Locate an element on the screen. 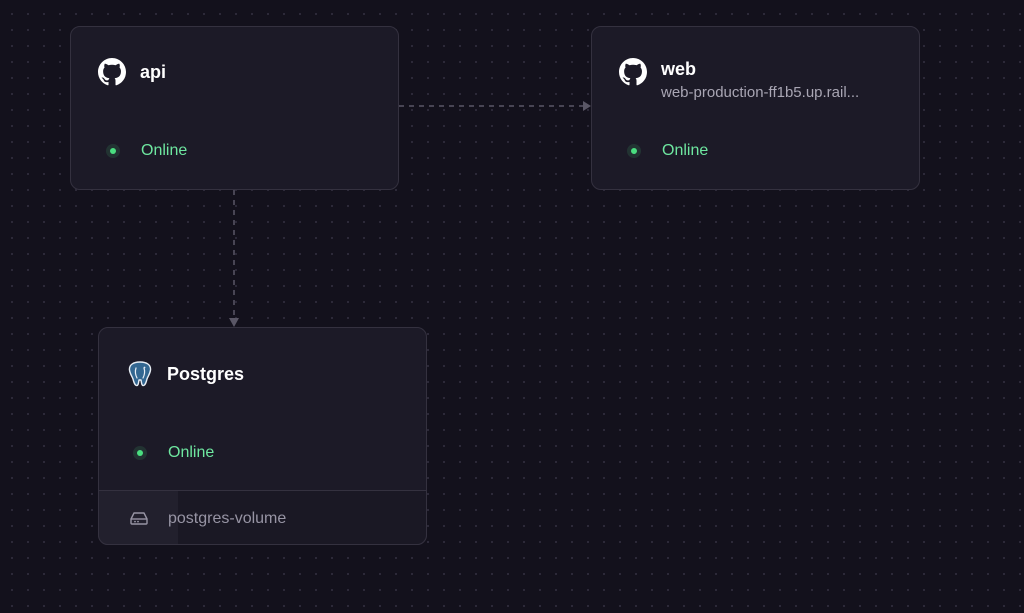 The image size is (1024, 613). volume-attachment: postgres-volume is located at coordinates (262, 517).